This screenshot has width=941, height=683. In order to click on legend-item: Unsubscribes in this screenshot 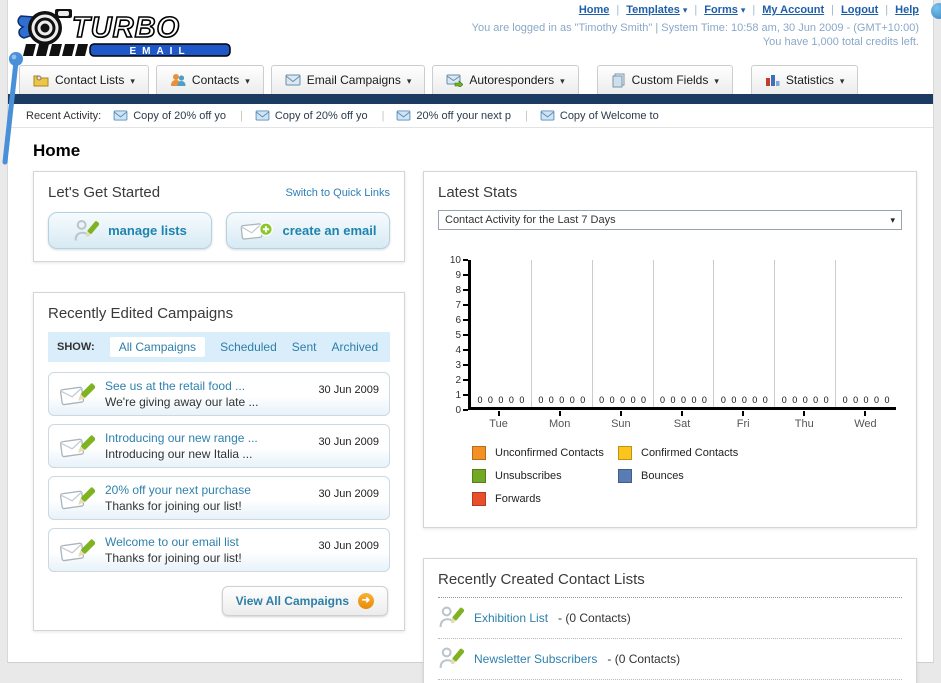, I will do `click(545, 476)`.